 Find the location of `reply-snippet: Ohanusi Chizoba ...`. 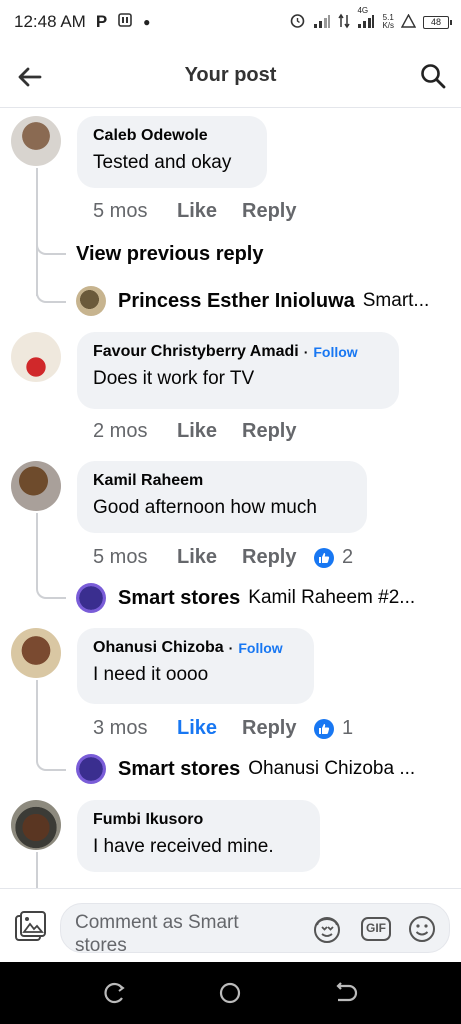

reply-snippet: Ohanusi Chizoba ... is located at coordinates (332, 768).